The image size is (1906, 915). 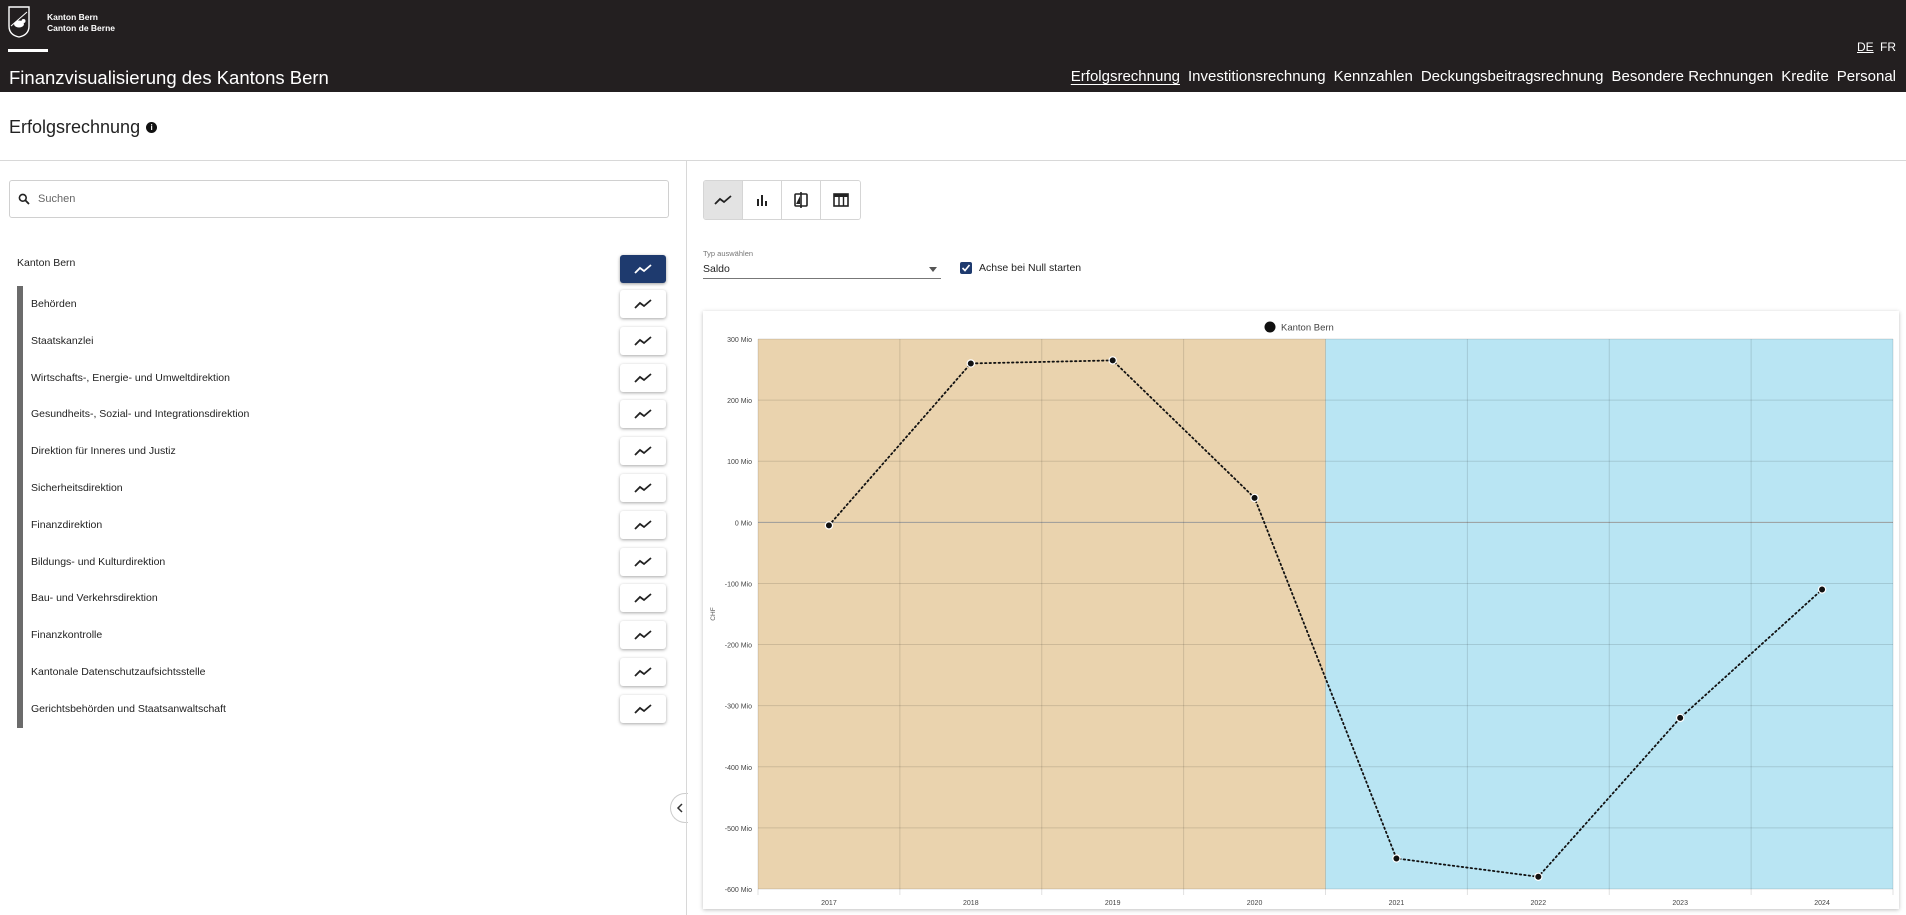 I want to click on y-tick-label: 300 Mio, so click(x=739, y=340).